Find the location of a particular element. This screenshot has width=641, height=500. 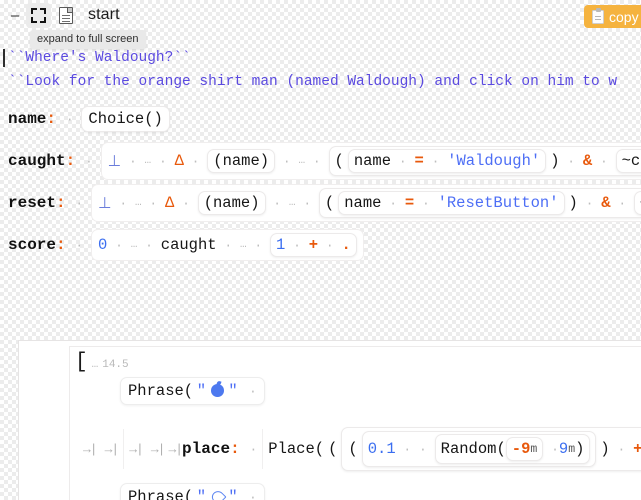

binding-row-name: name : · Choice() is located at coordinates (320, 119).